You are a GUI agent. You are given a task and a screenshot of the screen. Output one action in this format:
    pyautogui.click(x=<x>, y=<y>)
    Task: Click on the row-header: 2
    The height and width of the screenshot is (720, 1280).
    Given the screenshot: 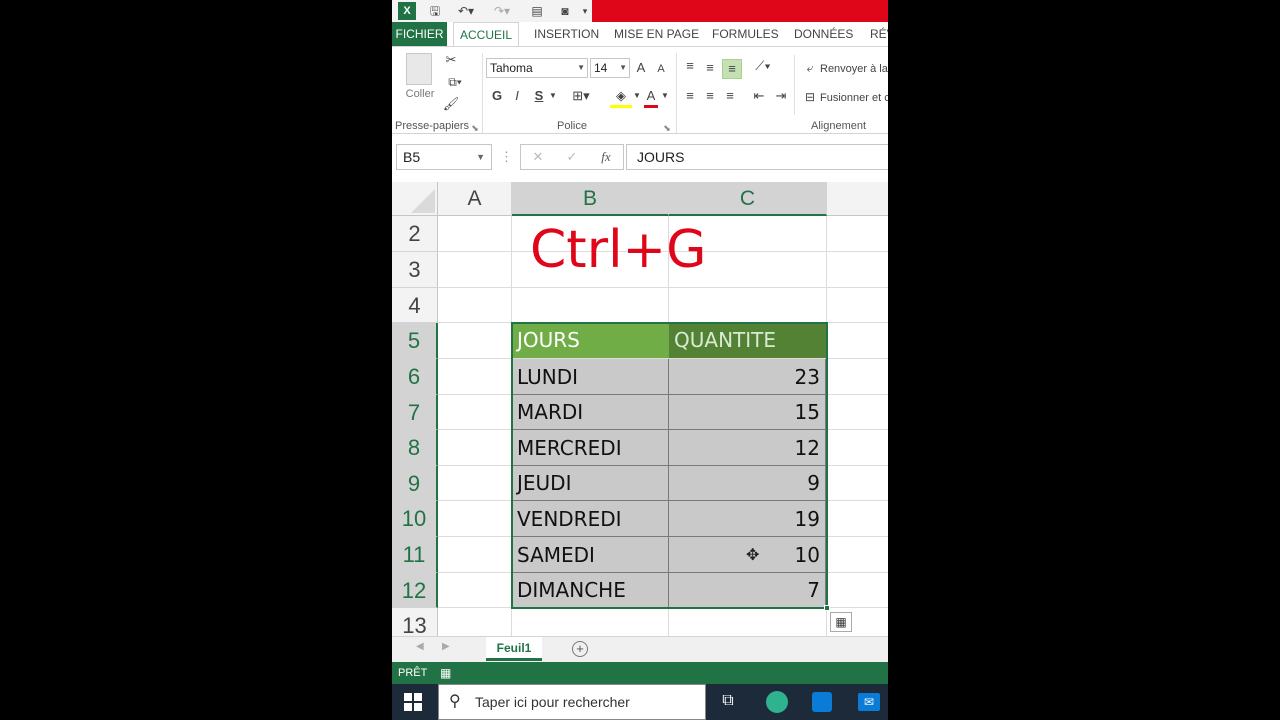 What is the action you would take?
    pyautogui.click(x=415, y=234)
    